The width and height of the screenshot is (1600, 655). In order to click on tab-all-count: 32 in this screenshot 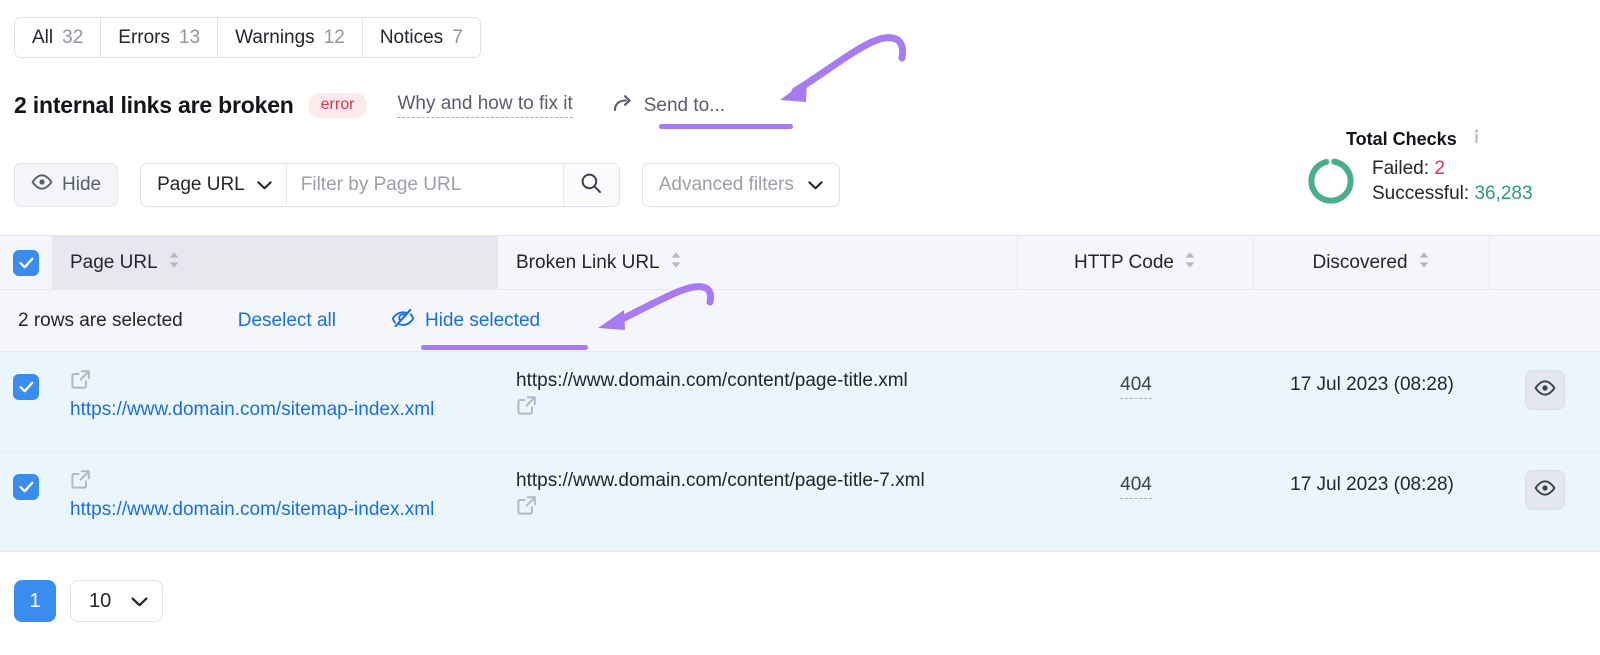, I will do `click(73, 37)`.